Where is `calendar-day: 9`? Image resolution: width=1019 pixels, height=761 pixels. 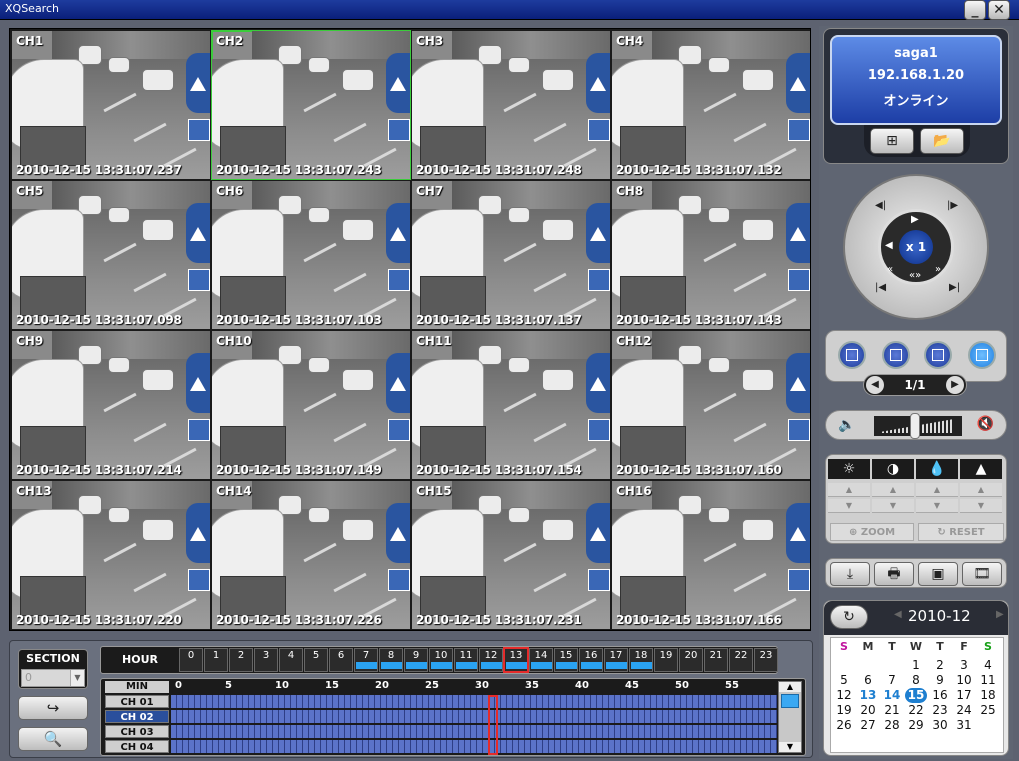 calendar-day: 9 is located at coordinates (940, 680).